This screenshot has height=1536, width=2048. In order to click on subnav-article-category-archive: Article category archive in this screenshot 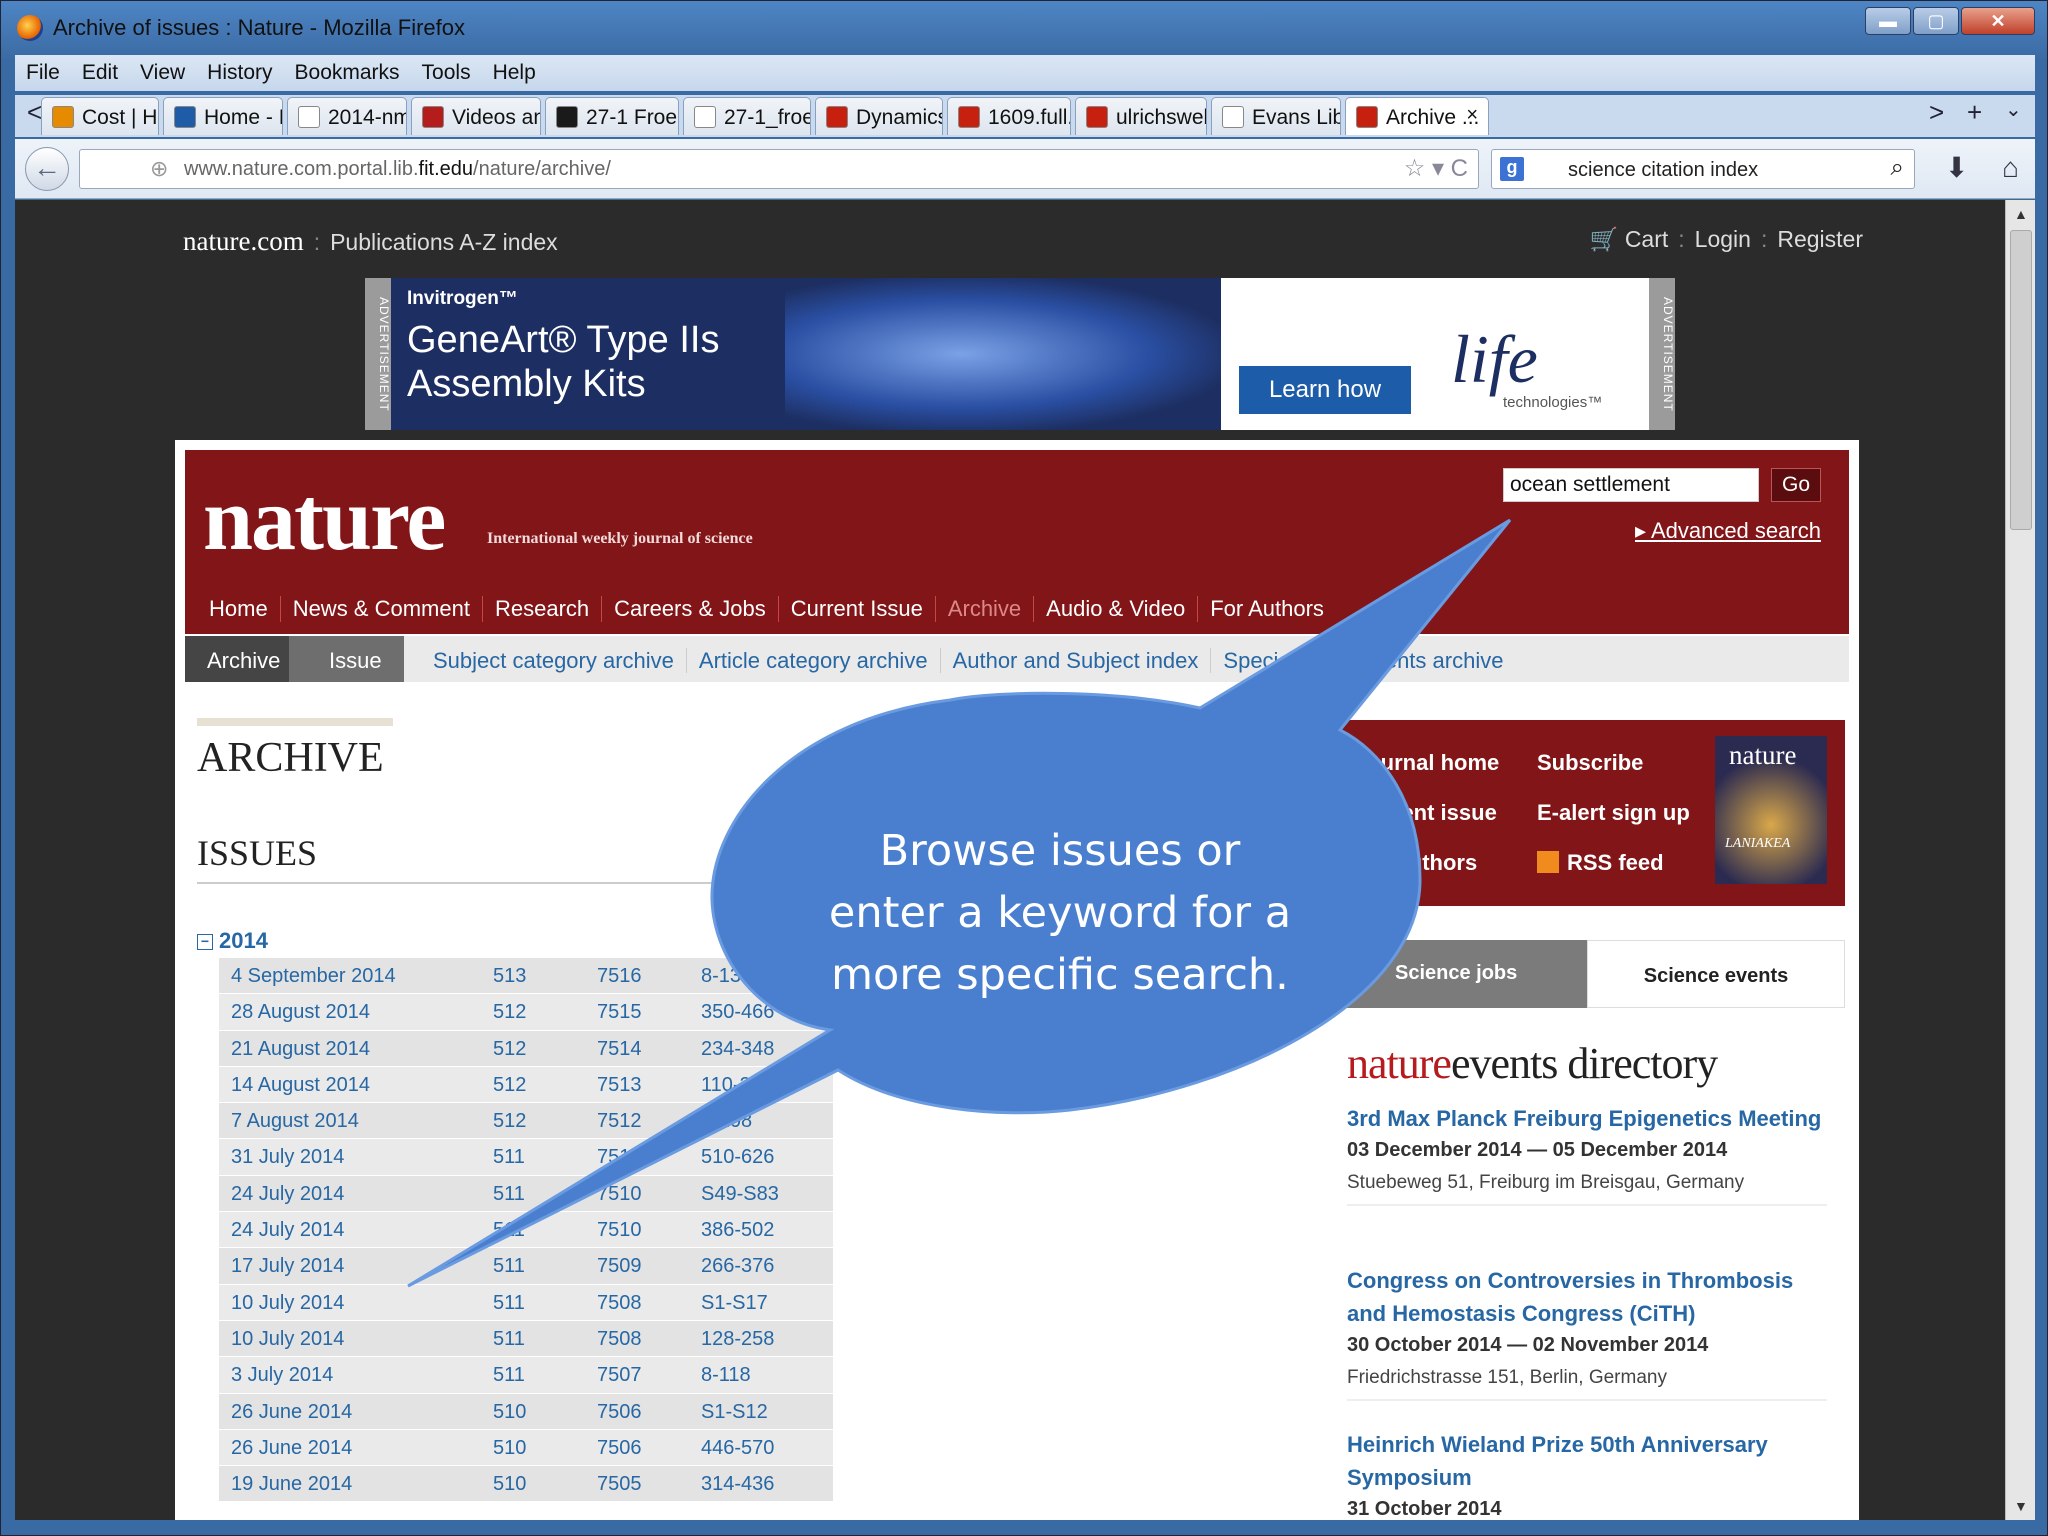, I will do `click(813, 660)`.